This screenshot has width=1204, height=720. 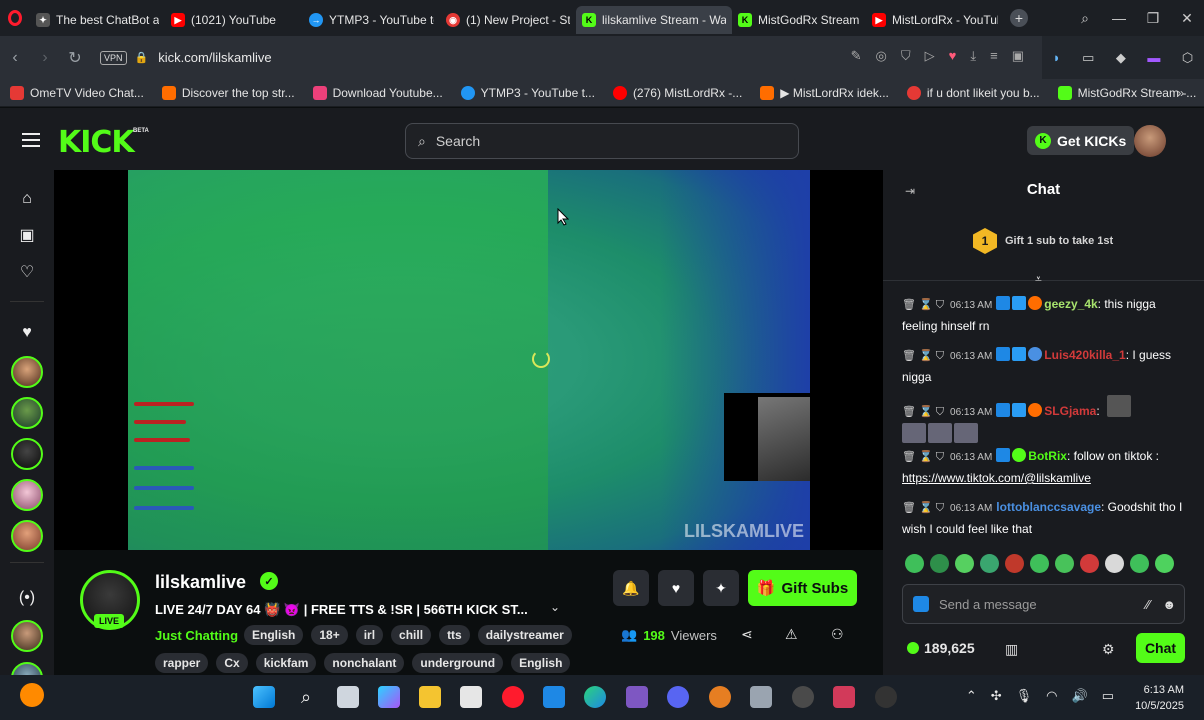 What do you see at coordinates (508, 20) in the screenshot?
I see `tab-new-project: ◉ (1) New Project - Stud` at bounding box center [508, 20].